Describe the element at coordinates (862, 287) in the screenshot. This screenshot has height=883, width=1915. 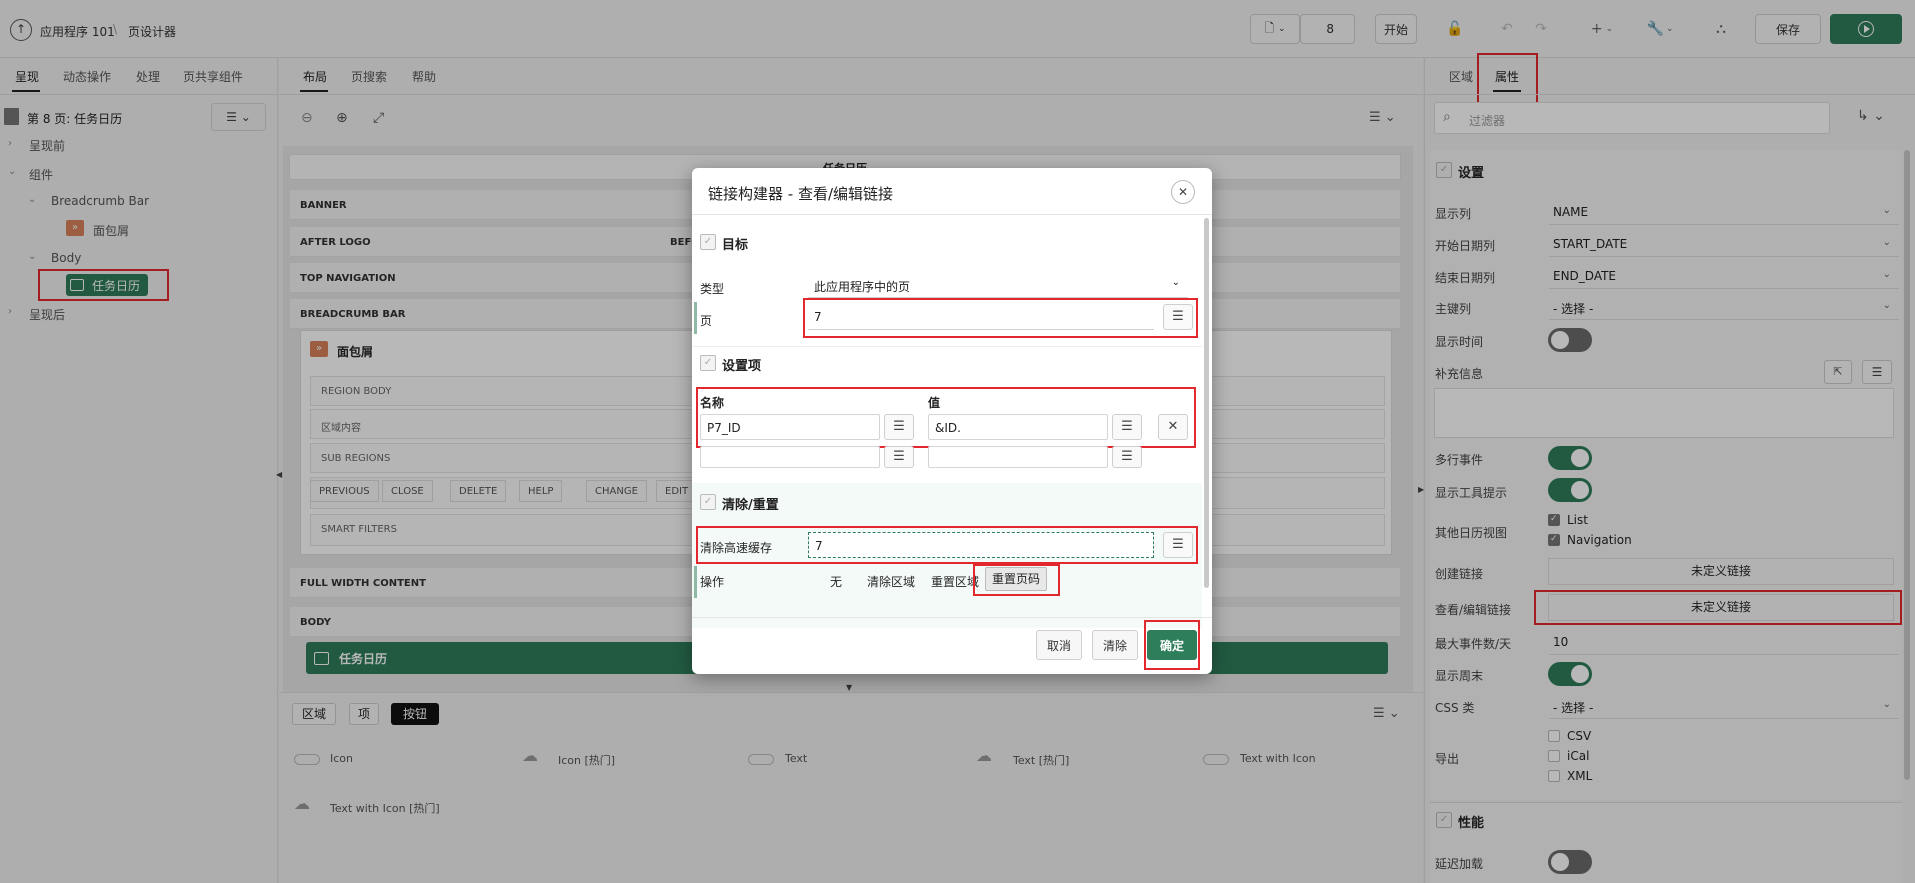
I see `type-value: 此应用程序中的页` at that location.